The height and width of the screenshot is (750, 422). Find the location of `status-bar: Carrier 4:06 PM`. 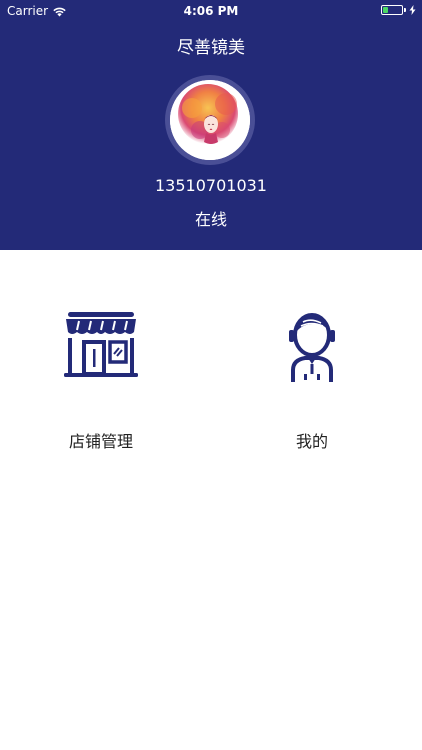

status-bar: Carrier 4:06 PM is located at coordinates (211, 11).